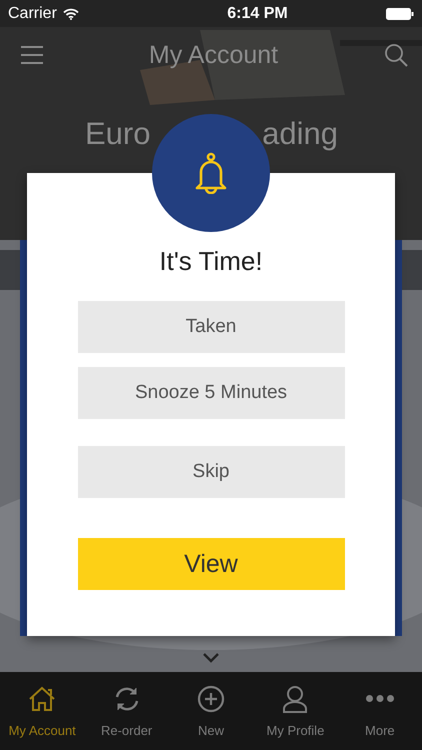  What do you see at coordinates (42, 699) in the screenshot?
I see `home-icon` at bounding box center [42, 699].